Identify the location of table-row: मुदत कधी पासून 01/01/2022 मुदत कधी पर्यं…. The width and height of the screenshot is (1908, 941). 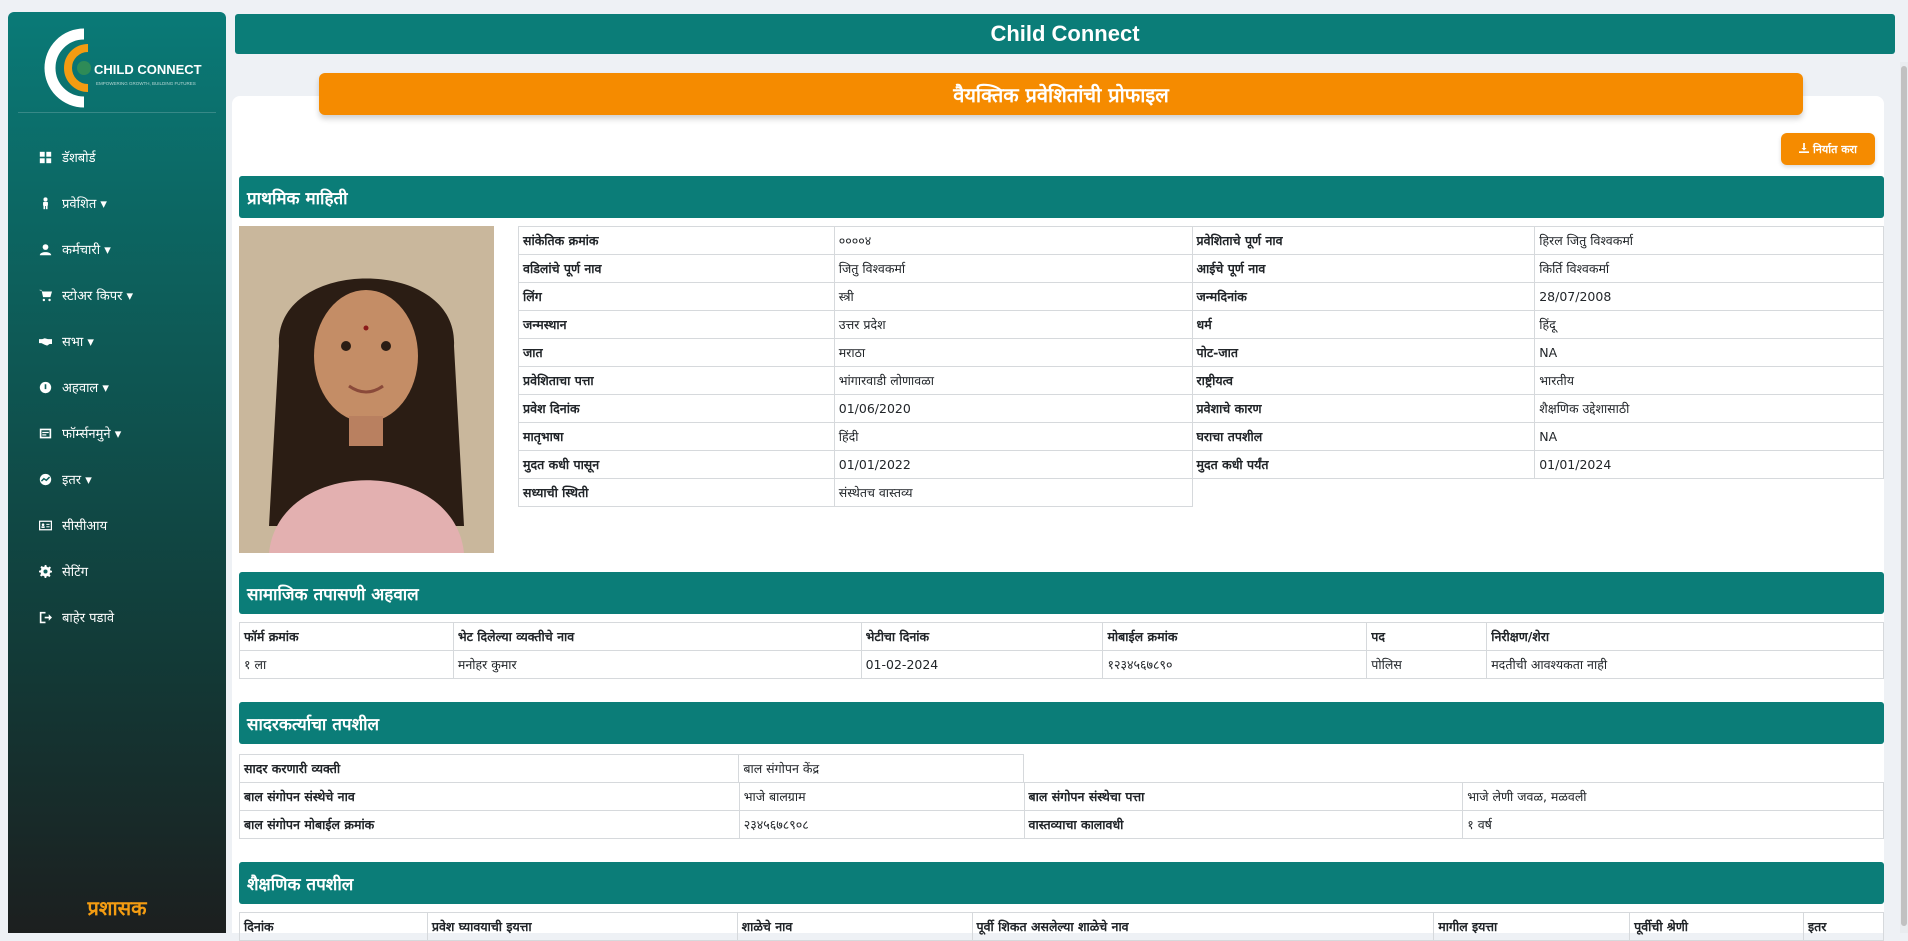
(1201, 464).